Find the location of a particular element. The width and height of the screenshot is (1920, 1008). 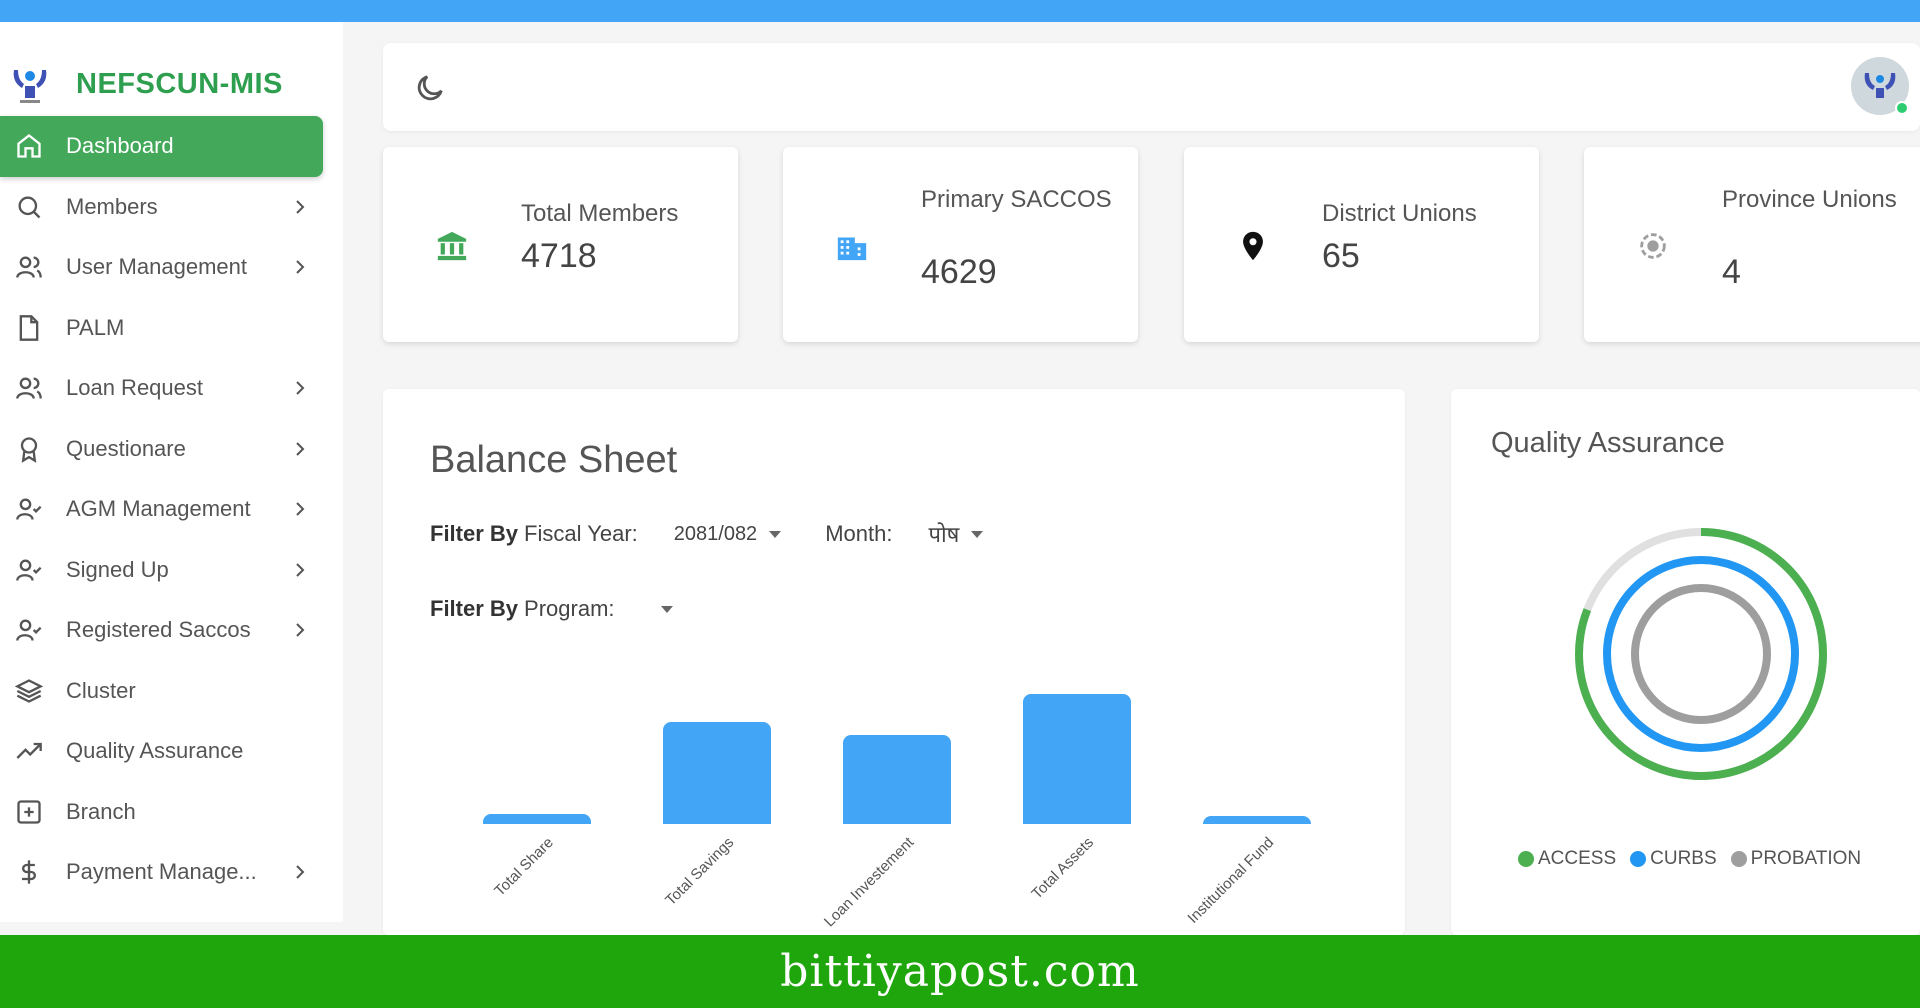

month-value: पोष is located at coordinates (944, 534).